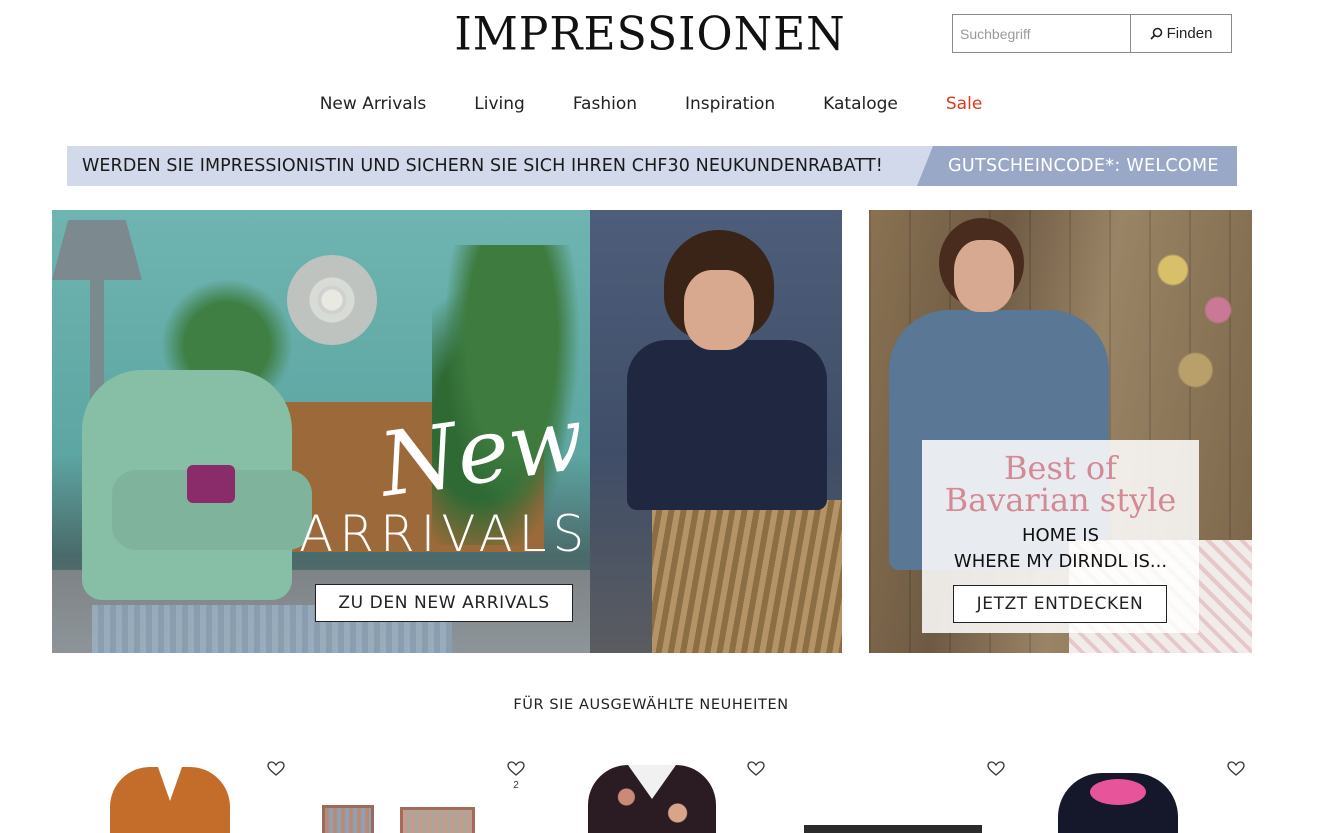 Image resolution: width=1321 pixels, height=833 pixels. What do you see at coordinates (964, 104) in the screenshot?
I see `nav-item-sale: Sale` at bounding box center [964, 104].